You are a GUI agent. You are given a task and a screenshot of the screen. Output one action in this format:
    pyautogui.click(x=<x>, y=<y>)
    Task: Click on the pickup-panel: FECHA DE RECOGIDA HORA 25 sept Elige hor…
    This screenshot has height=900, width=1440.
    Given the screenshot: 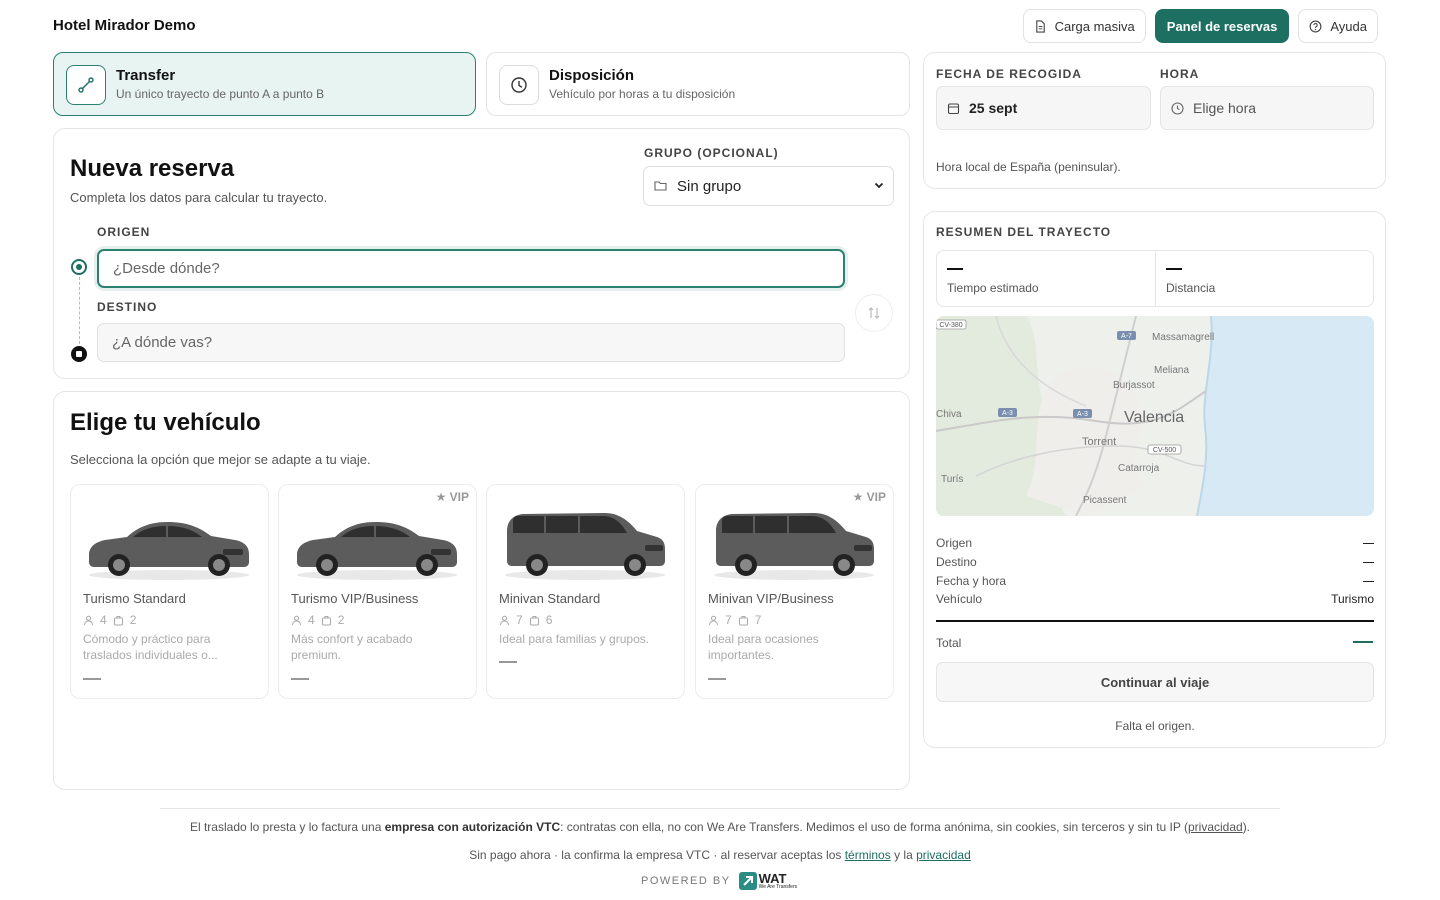 What is the action you would take?
    pyautogui.click(x=1154, y=120)
    